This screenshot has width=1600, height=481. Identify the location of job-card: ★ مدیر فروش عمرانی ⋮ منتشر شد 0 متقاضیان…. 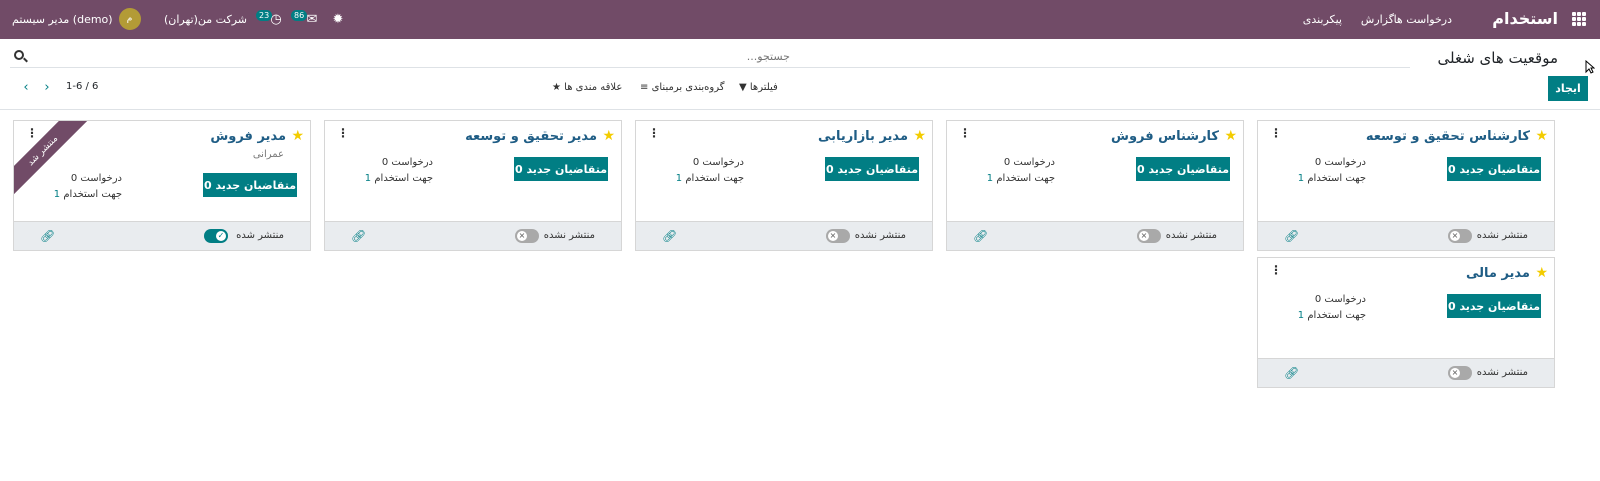
(162, 185).